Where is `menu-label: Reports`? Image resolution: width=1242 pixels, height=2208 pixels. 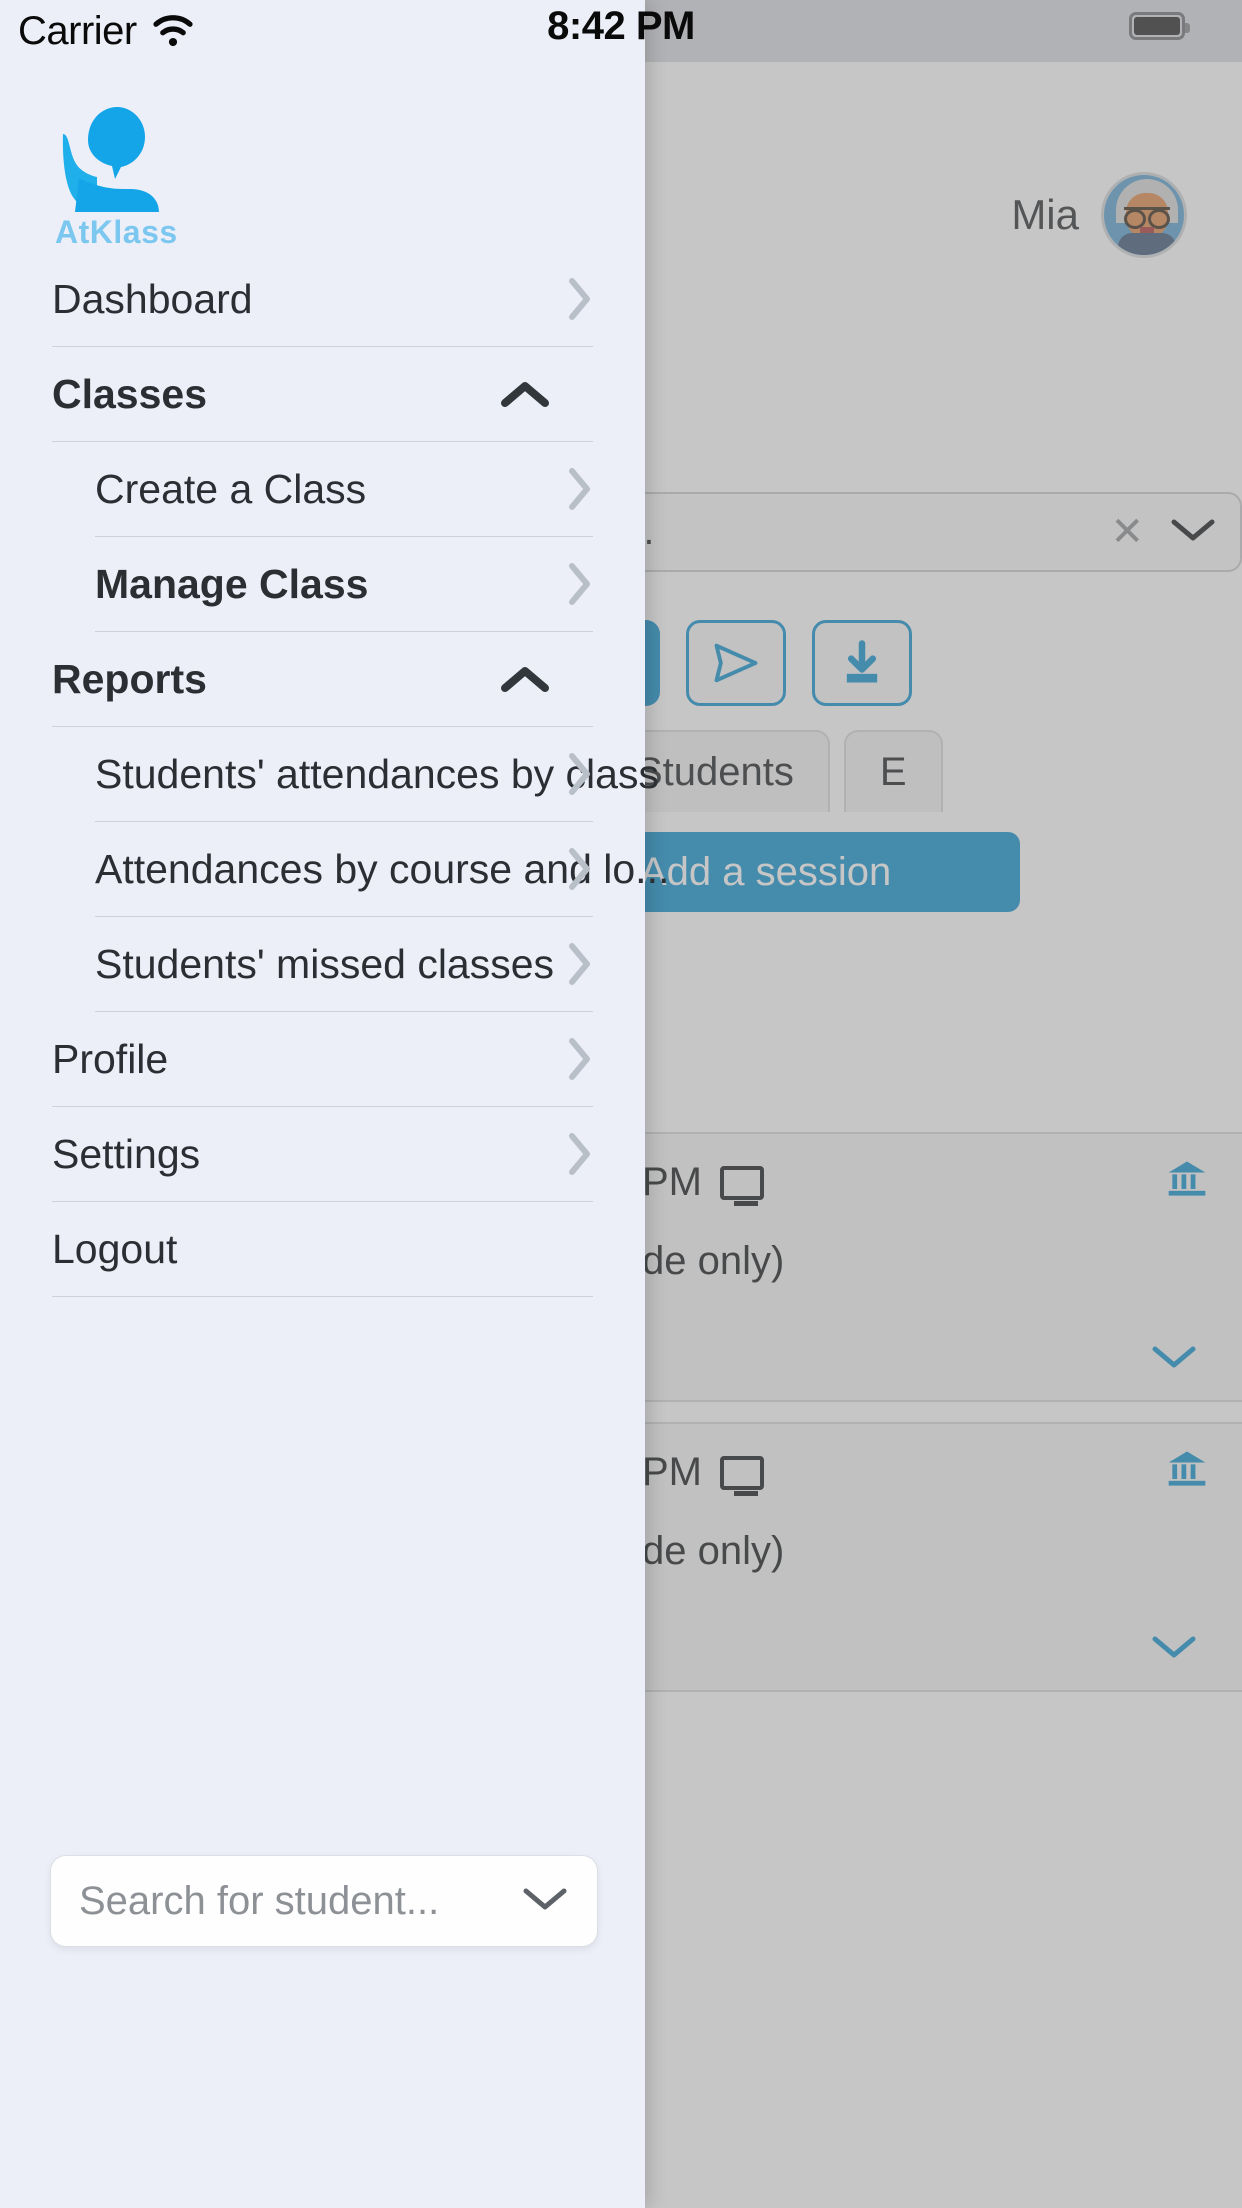 menu-label: Reports is located at coordinates (129, 678).